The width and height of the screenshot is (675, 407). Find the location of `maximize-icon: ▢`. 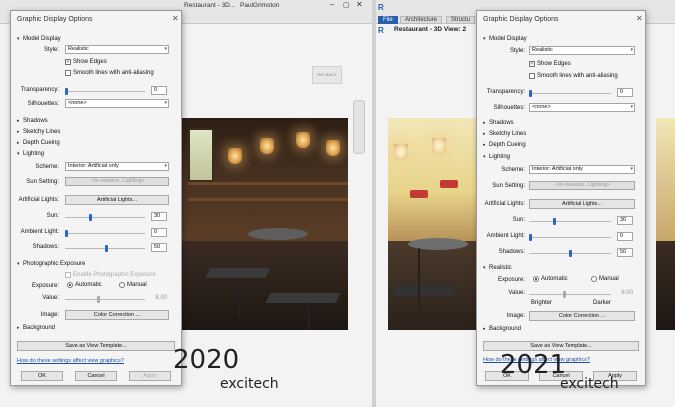

maximize-icon: ▢ is located at coordinates (346, 5).